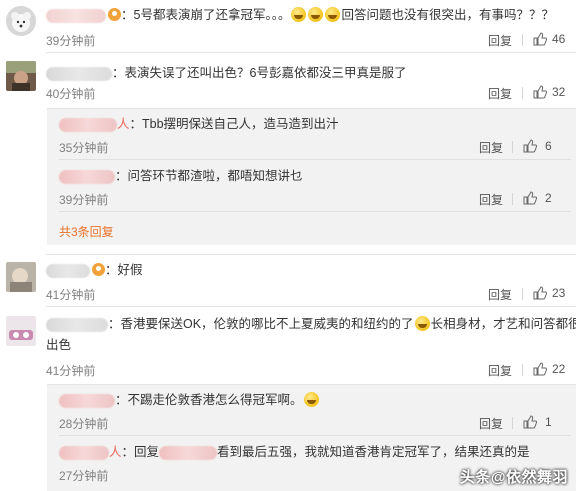 The width and height of the screenshot is (576, 491). What do you see at coordinates (559, 39) in the screenshot?
I see `like-count: 46` at bounding box center [559, 39].